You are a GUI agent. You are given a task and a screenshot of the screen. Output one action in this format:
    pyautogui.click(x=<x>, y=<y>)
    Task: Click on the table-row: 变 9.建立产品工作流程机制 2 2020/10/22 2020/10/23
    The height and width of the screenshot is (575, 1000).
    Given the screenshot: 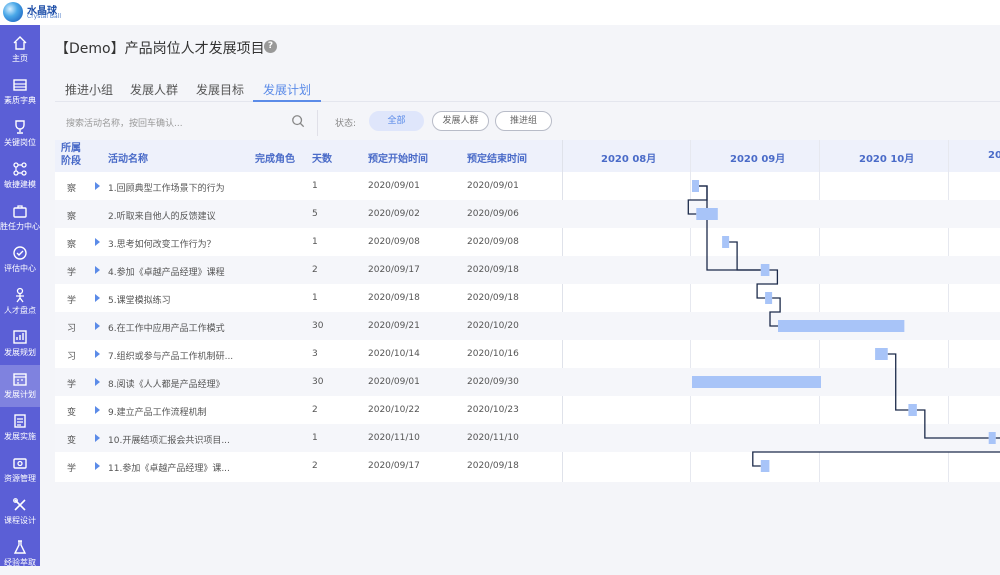 What is the action you would take?
    pyautogui.click(x=309, y=410)
    